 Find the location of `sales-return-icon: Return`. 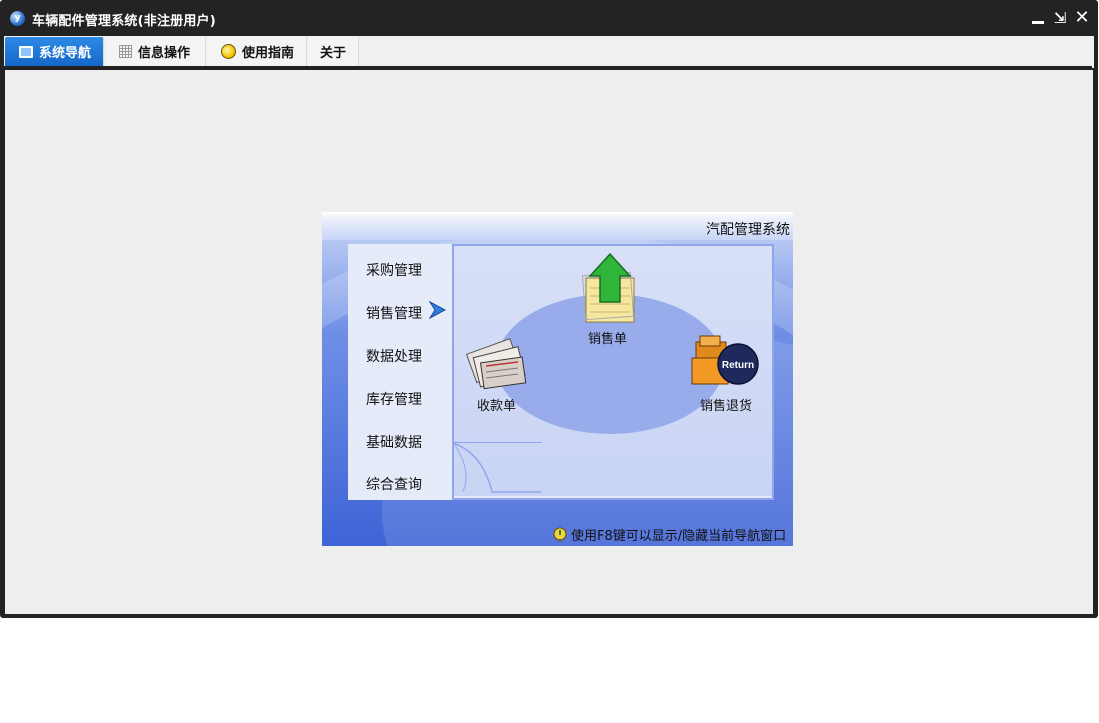

sales-return-icon: Return is located at coordinates (725, 361).